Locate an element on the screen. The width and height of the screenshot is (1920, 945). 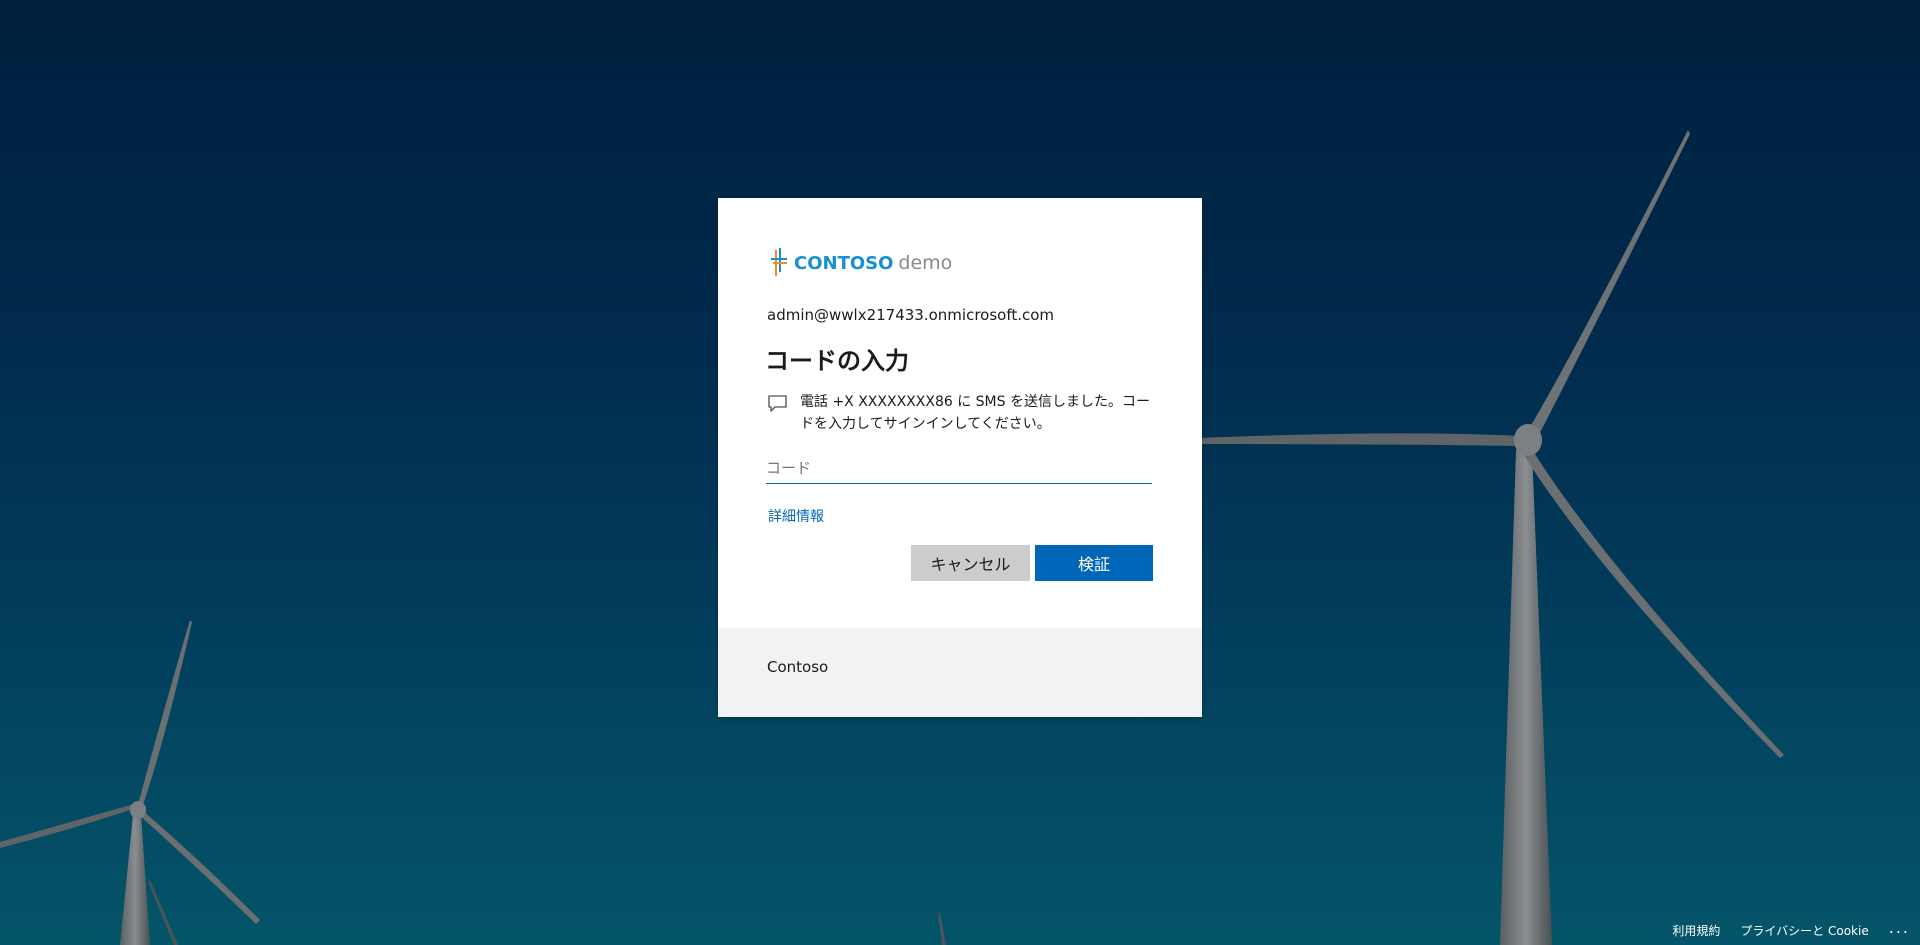
logo-brand-text: CONTOSO is located at coordinates (844, 263).